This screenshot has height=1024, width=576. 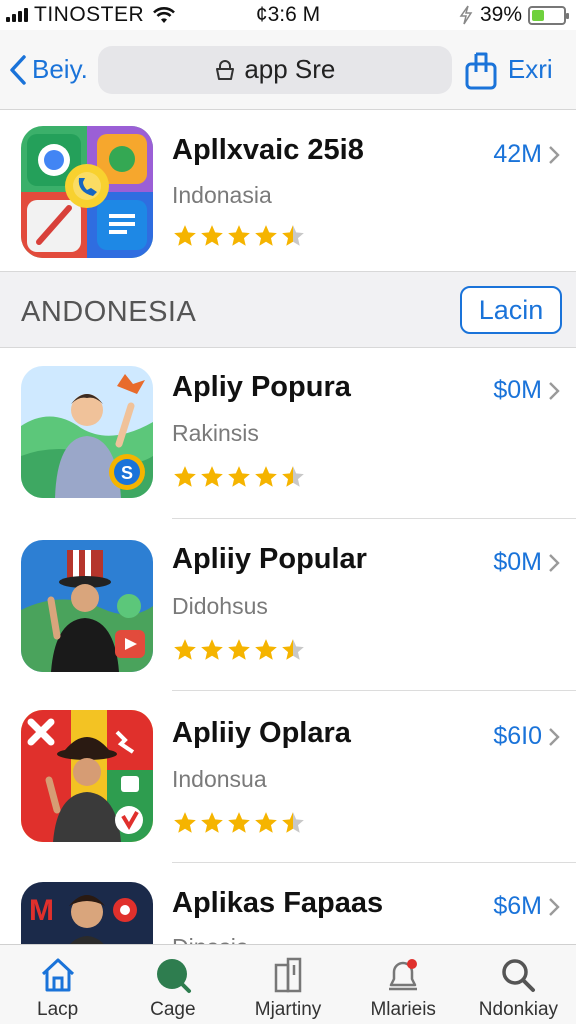 What do you see at coordinates (89, 14) in the screenshot?
I see `carrier-name: TINOSTER` at bounding box center [89, 14].